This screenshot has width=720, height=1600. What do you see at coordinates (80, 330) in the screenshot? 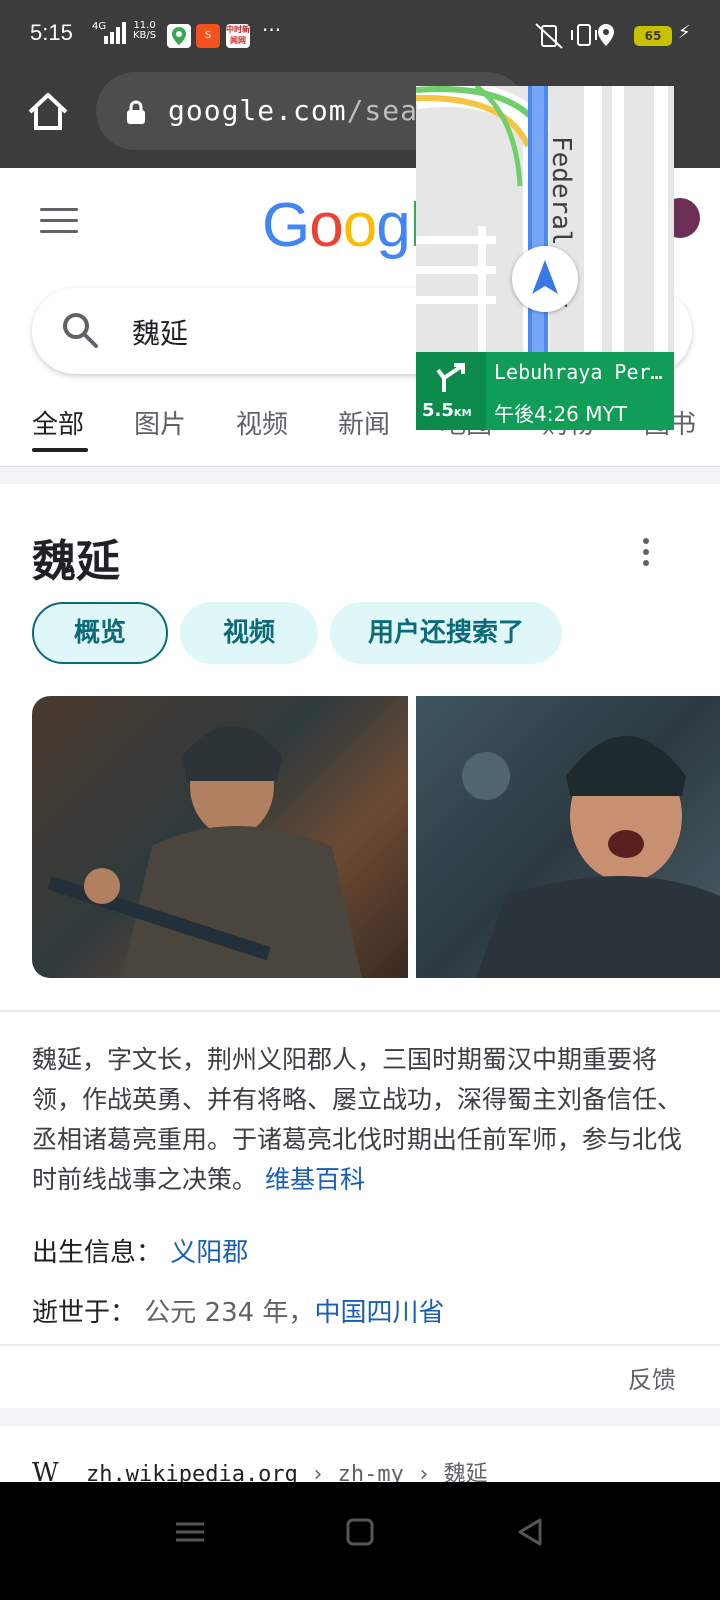
I see `search-icon` at bounding box center [80, 330].